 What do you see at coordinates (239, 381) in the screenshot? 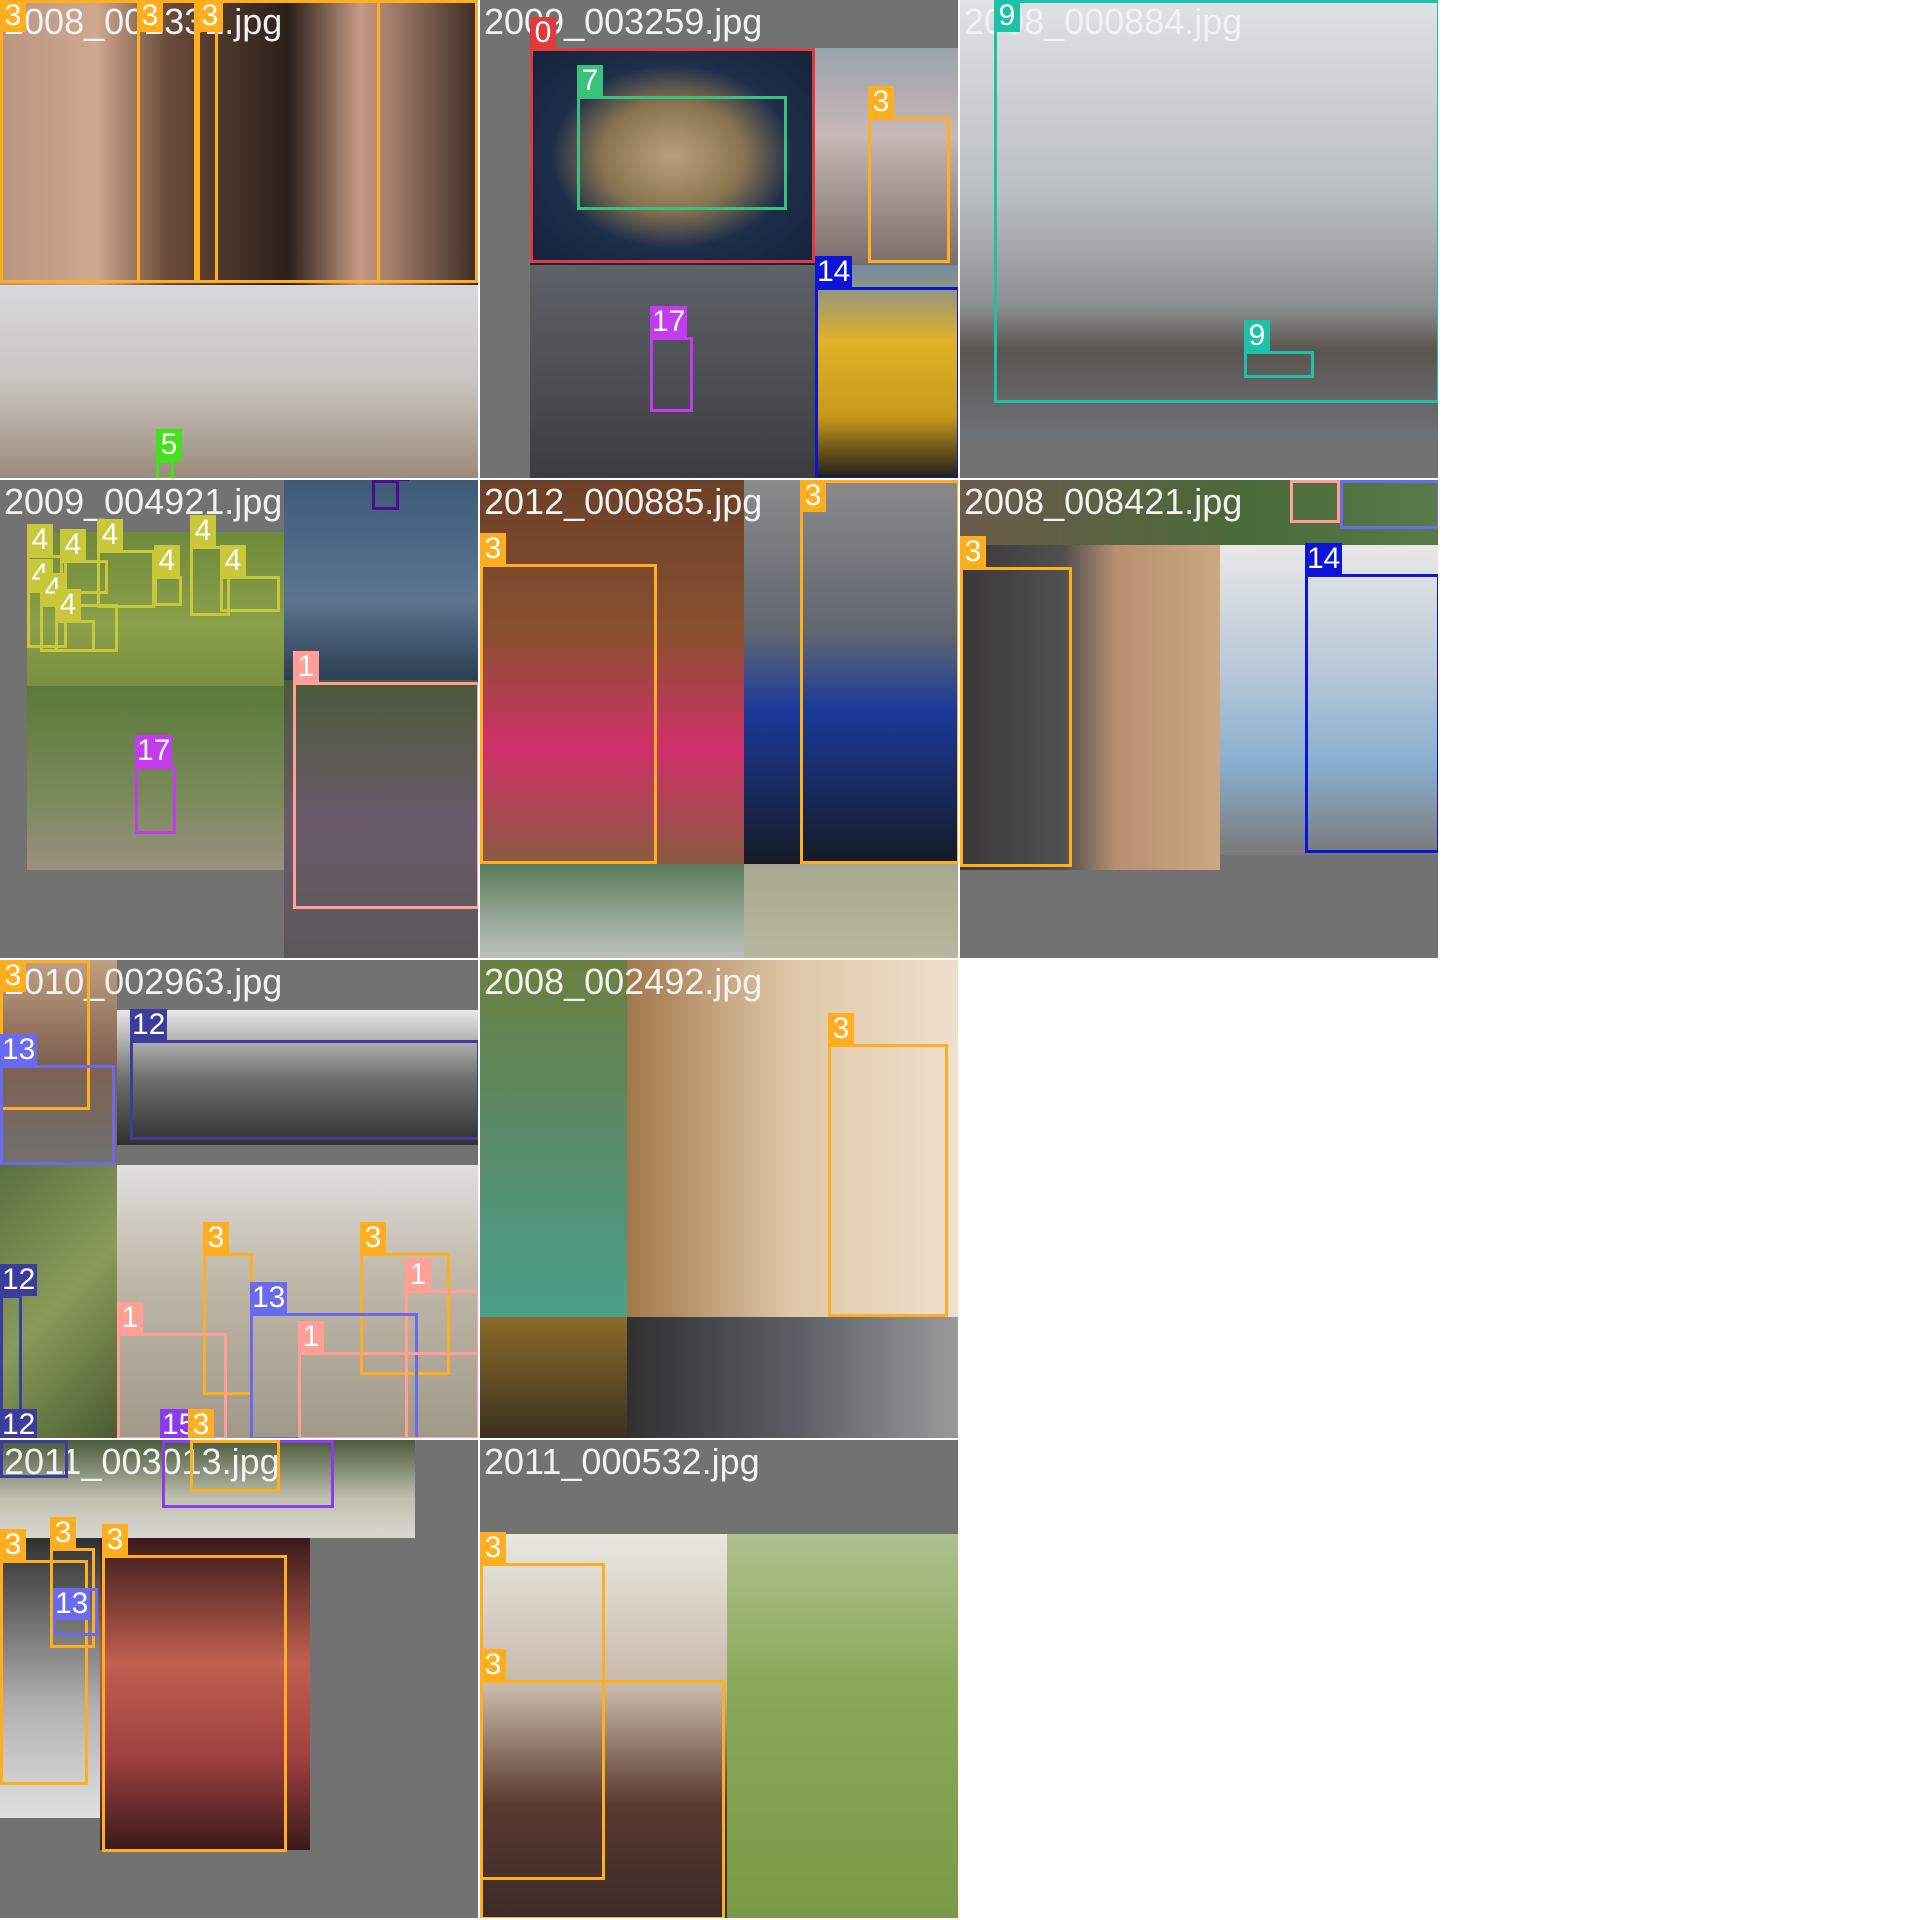
I see `photo-interior-shelves` at bounding box center [239, 381].